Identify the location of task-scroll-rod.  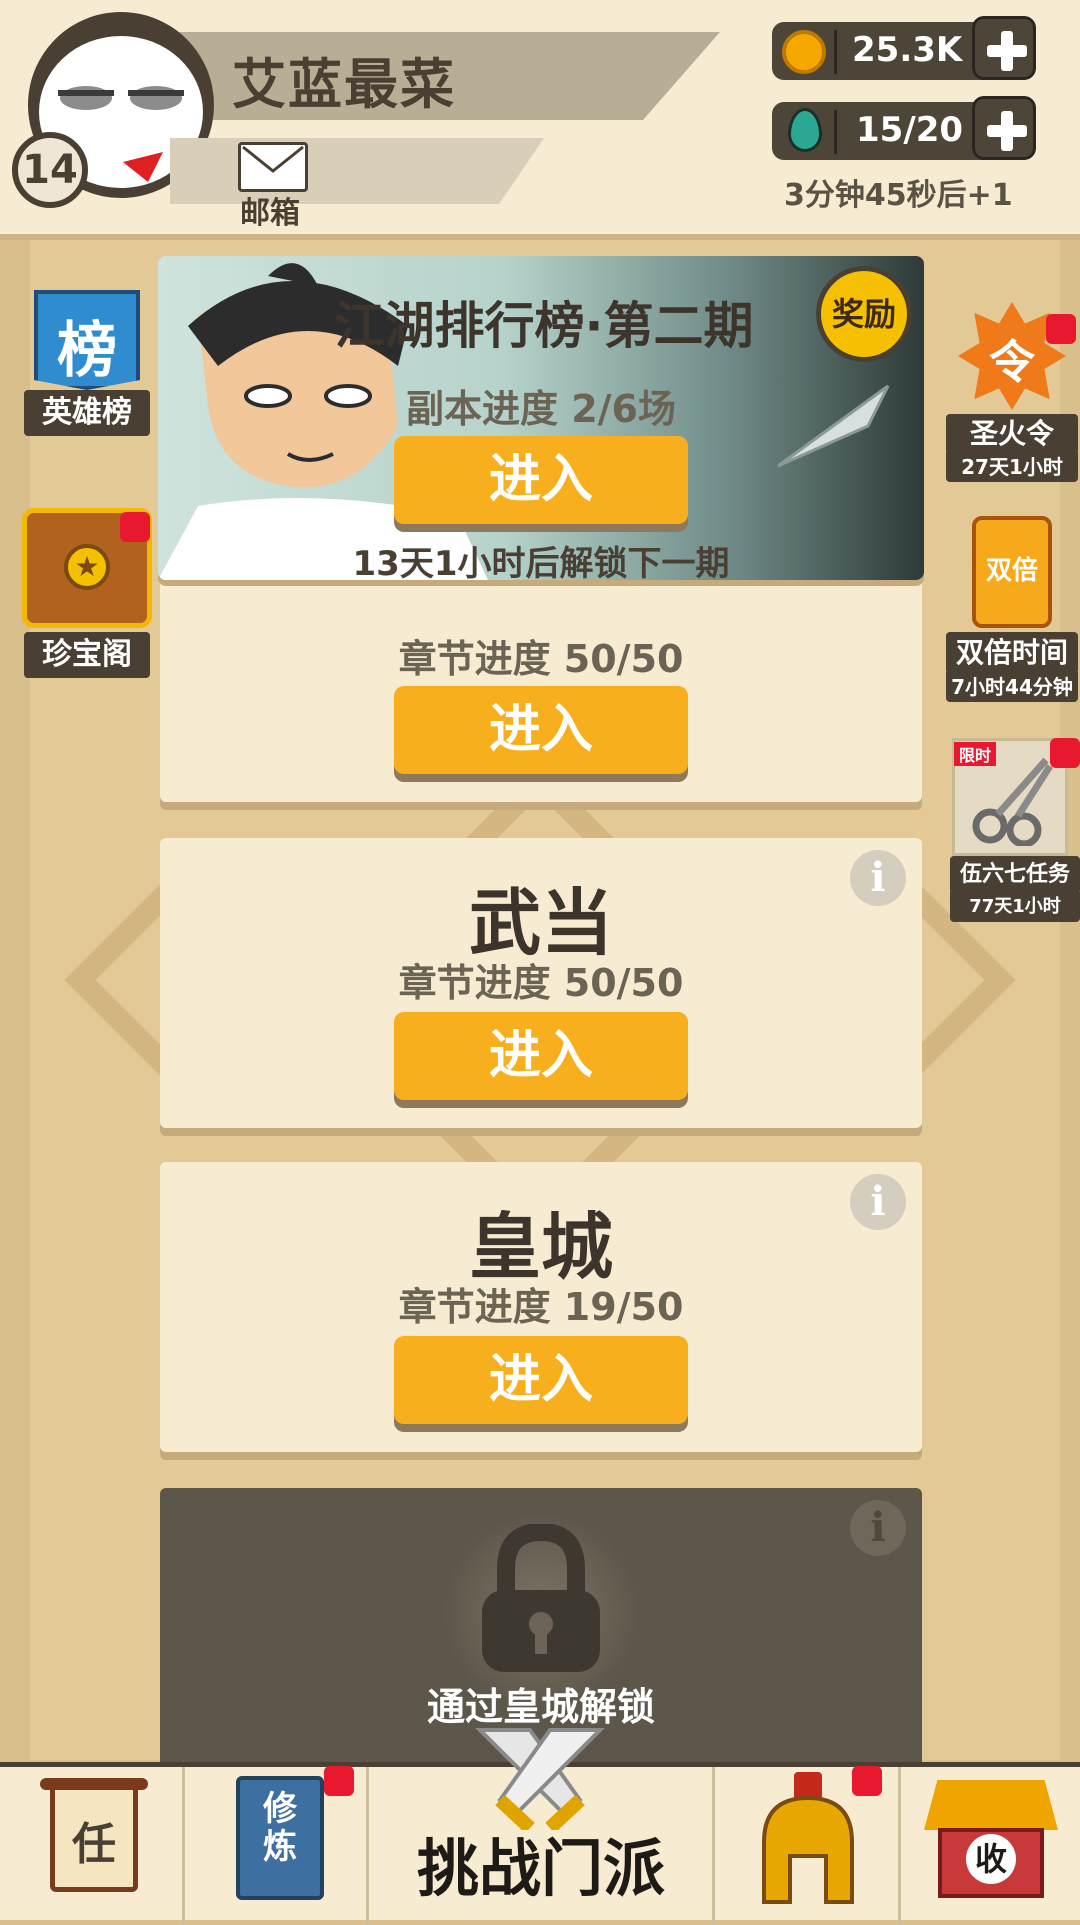
(94, 1784).